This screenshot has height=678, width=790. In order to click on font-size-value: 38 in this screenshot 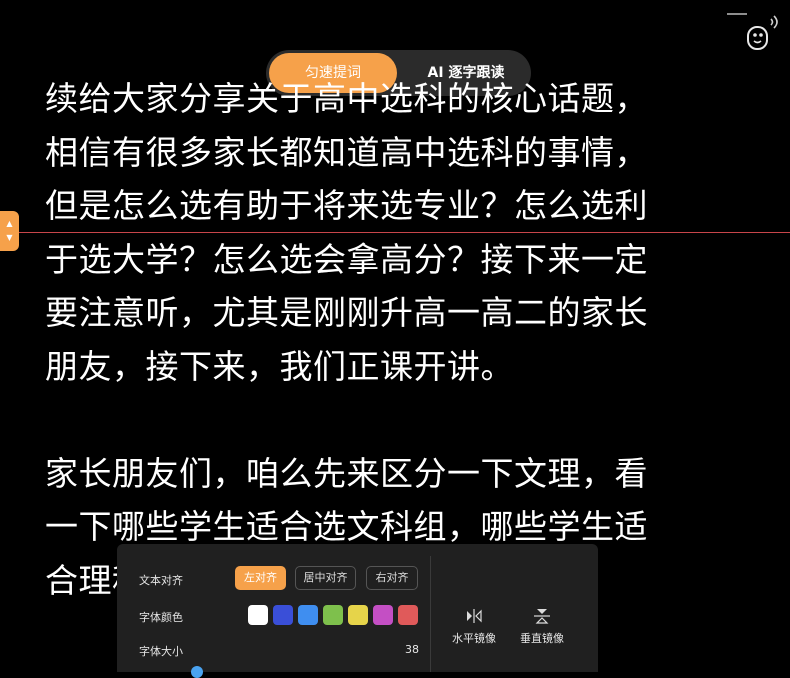, I will do `click(412, 649)`.